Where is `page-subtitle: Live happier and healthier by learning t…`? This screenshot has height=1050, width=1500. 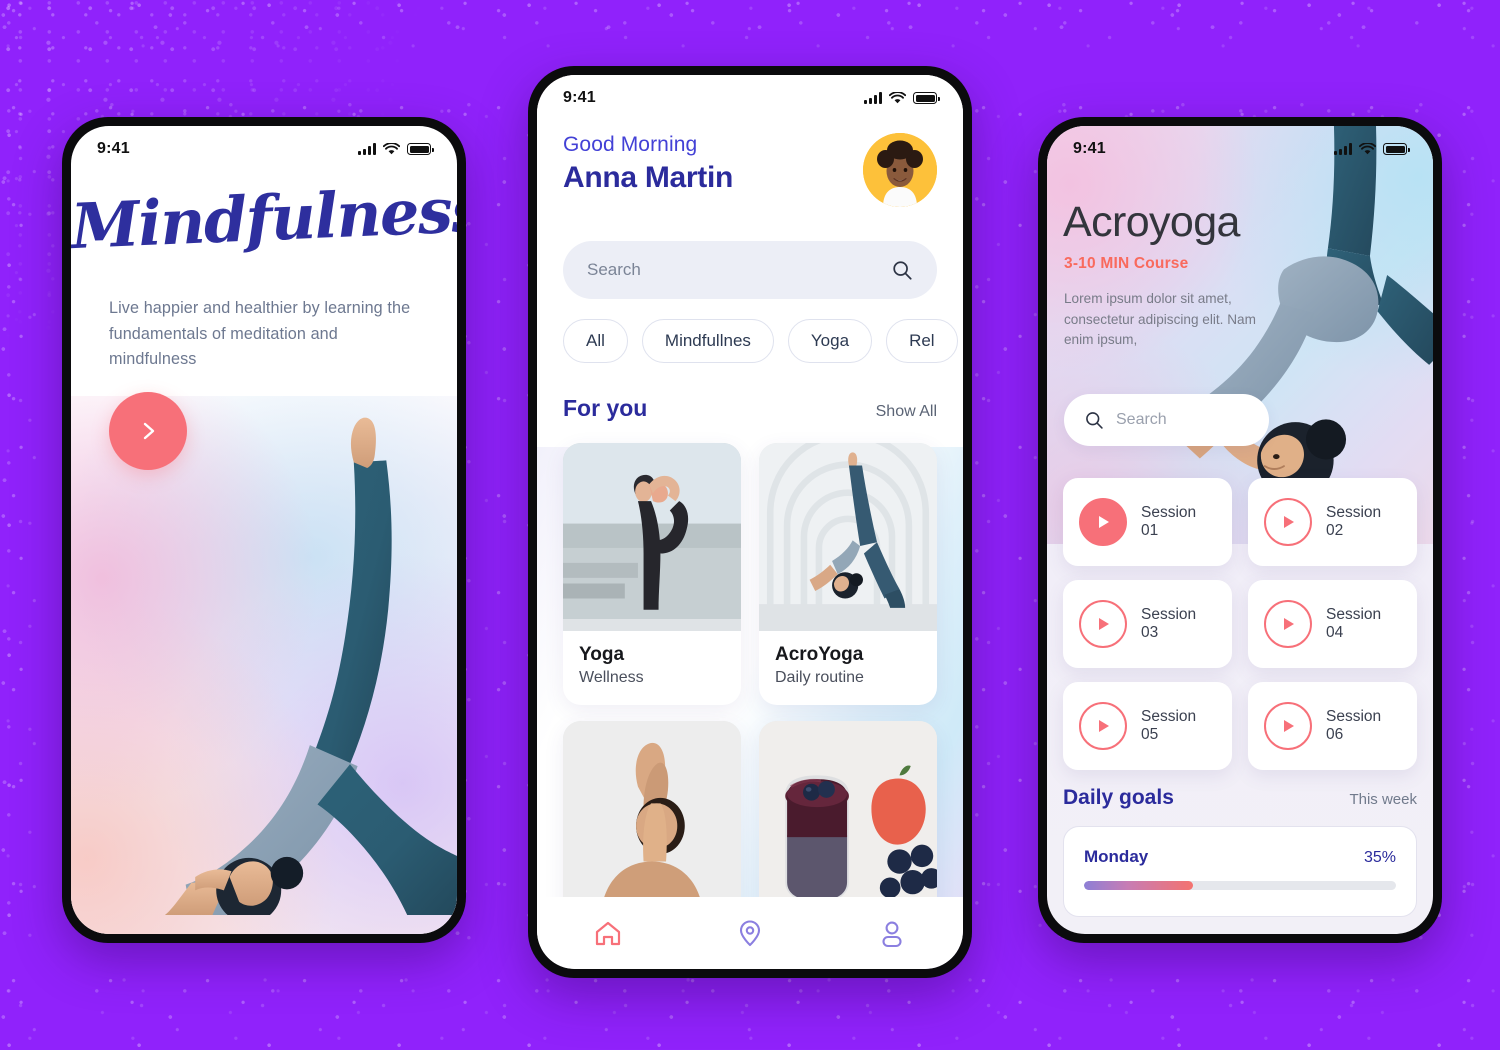 page-subtitle: Live happier and healthier by learning t… is located at coordinates (260, 334).